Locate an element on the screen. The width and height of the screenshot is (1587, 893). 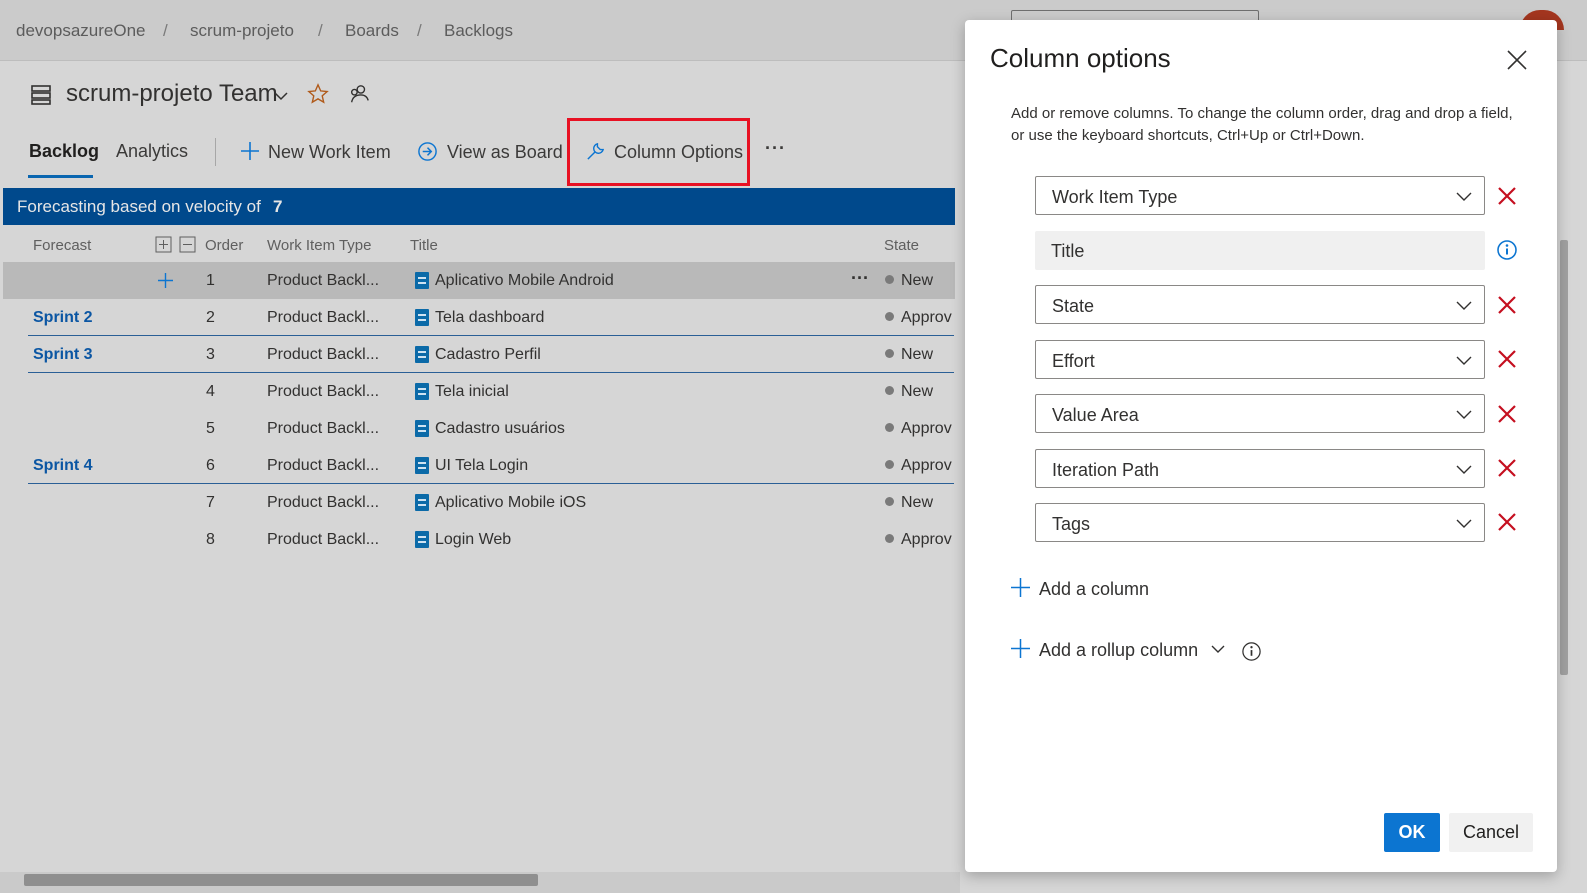
row-state-label: New is located at coordinates (917, 280).